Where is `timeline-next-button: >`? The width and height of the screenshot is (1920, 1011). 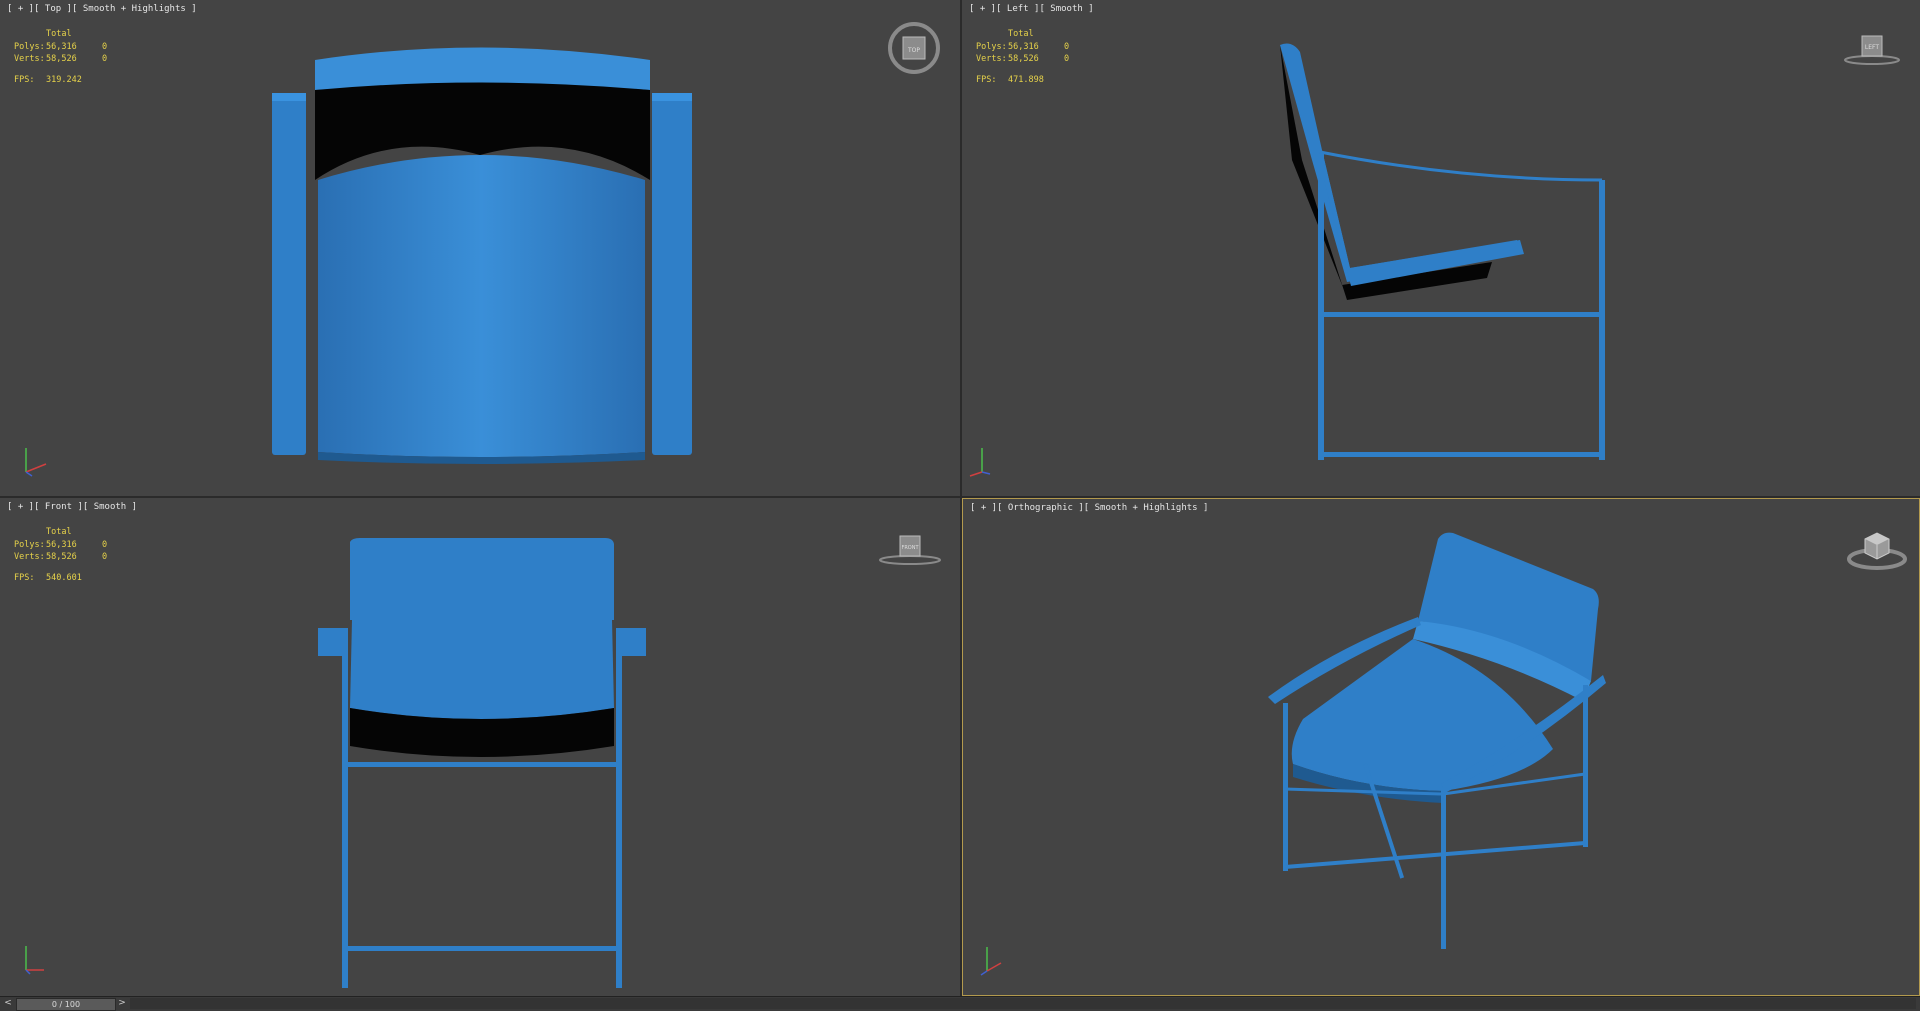 timeline-next-button: > is located at coordinates (122, 1003).